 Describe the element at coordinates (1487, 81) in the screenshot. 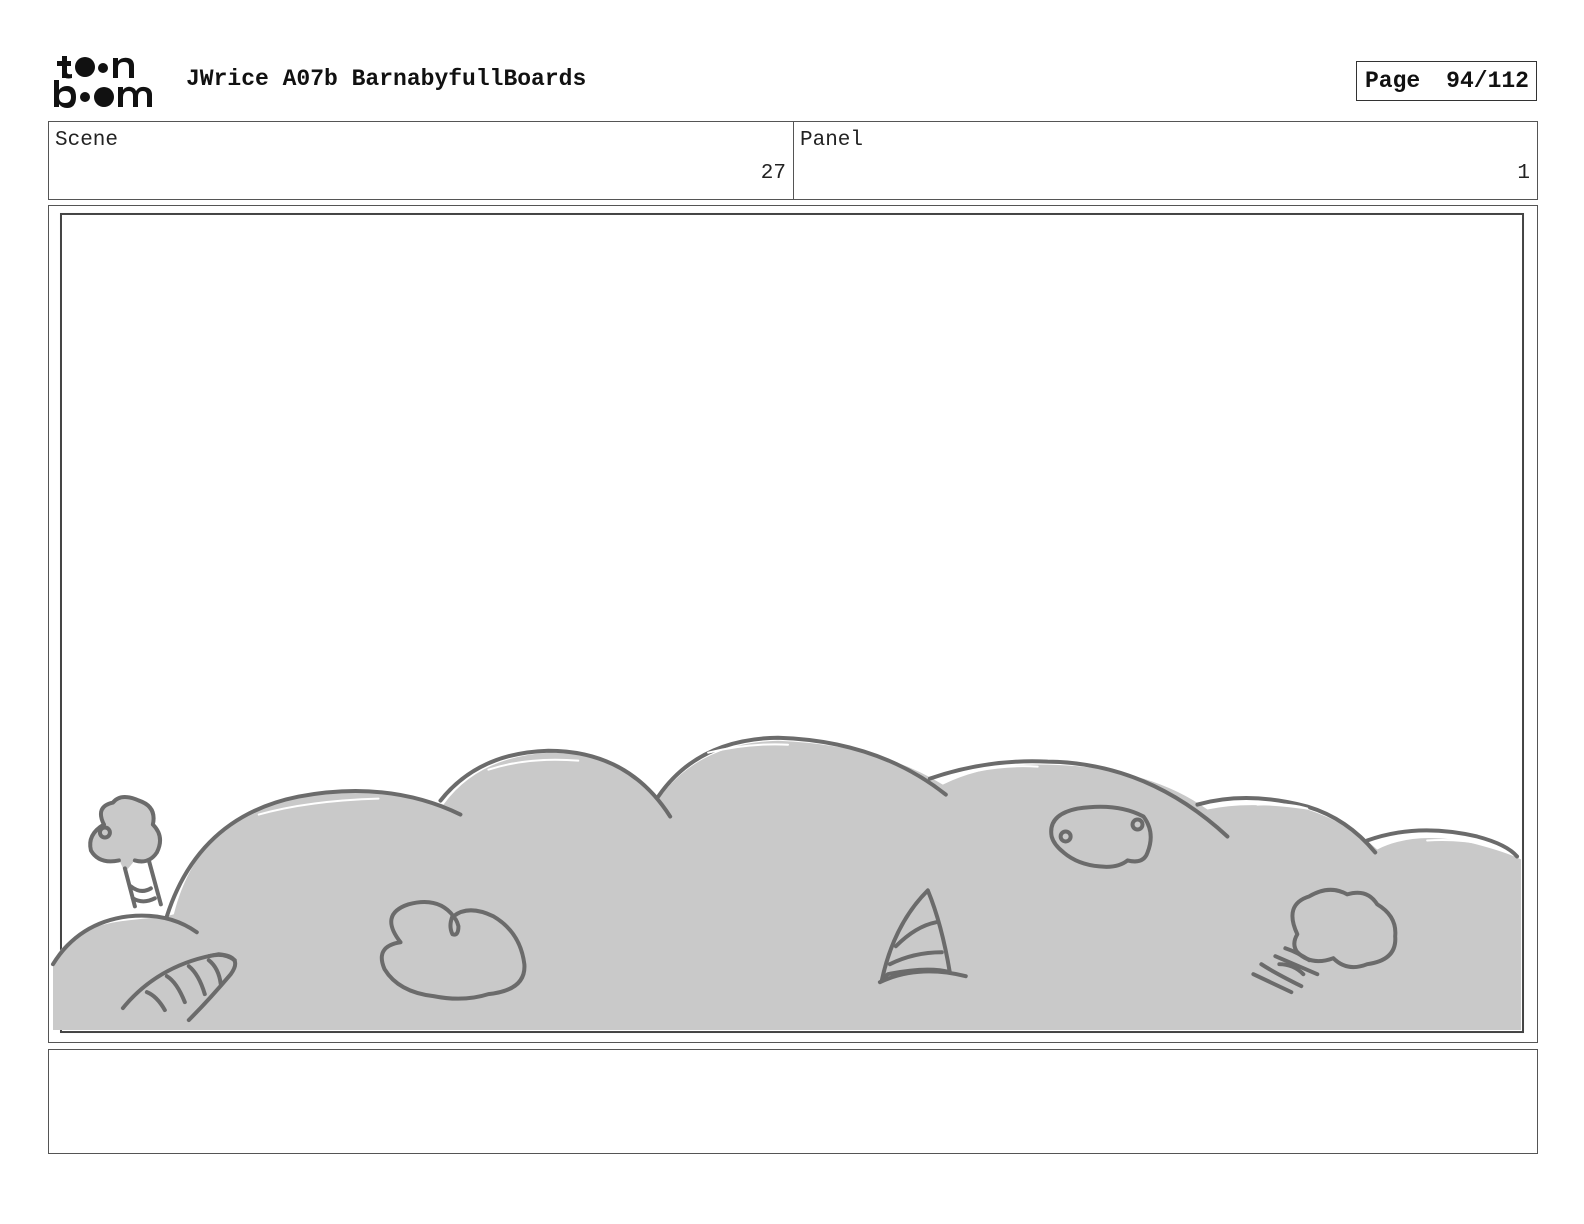

I see `page-number: 94/112` at that location.